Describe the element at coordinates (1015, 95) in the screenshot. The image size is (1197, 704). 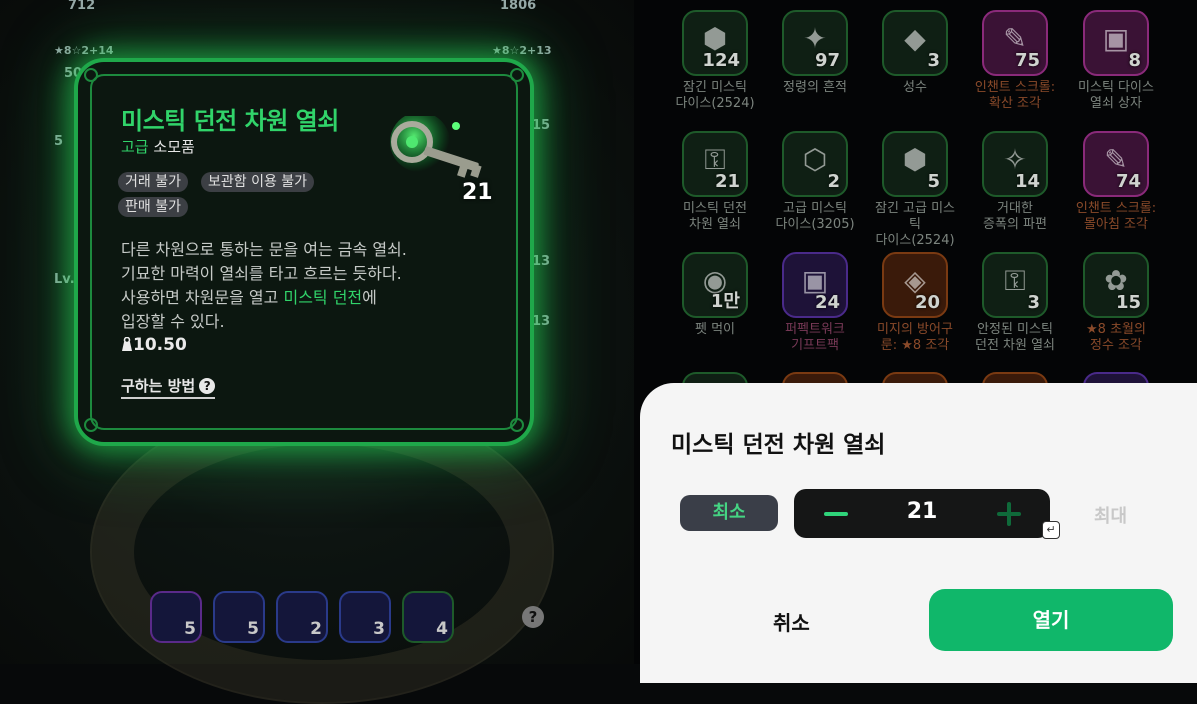
I see `item-name: 인챈트 스크롤: 확산 조각` at that location.